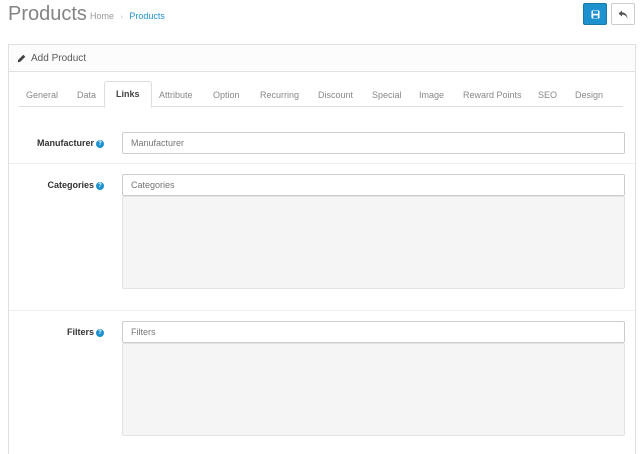 The image size is (640, 454). I want to click on categories-label: Categories?, so click(56, 185).